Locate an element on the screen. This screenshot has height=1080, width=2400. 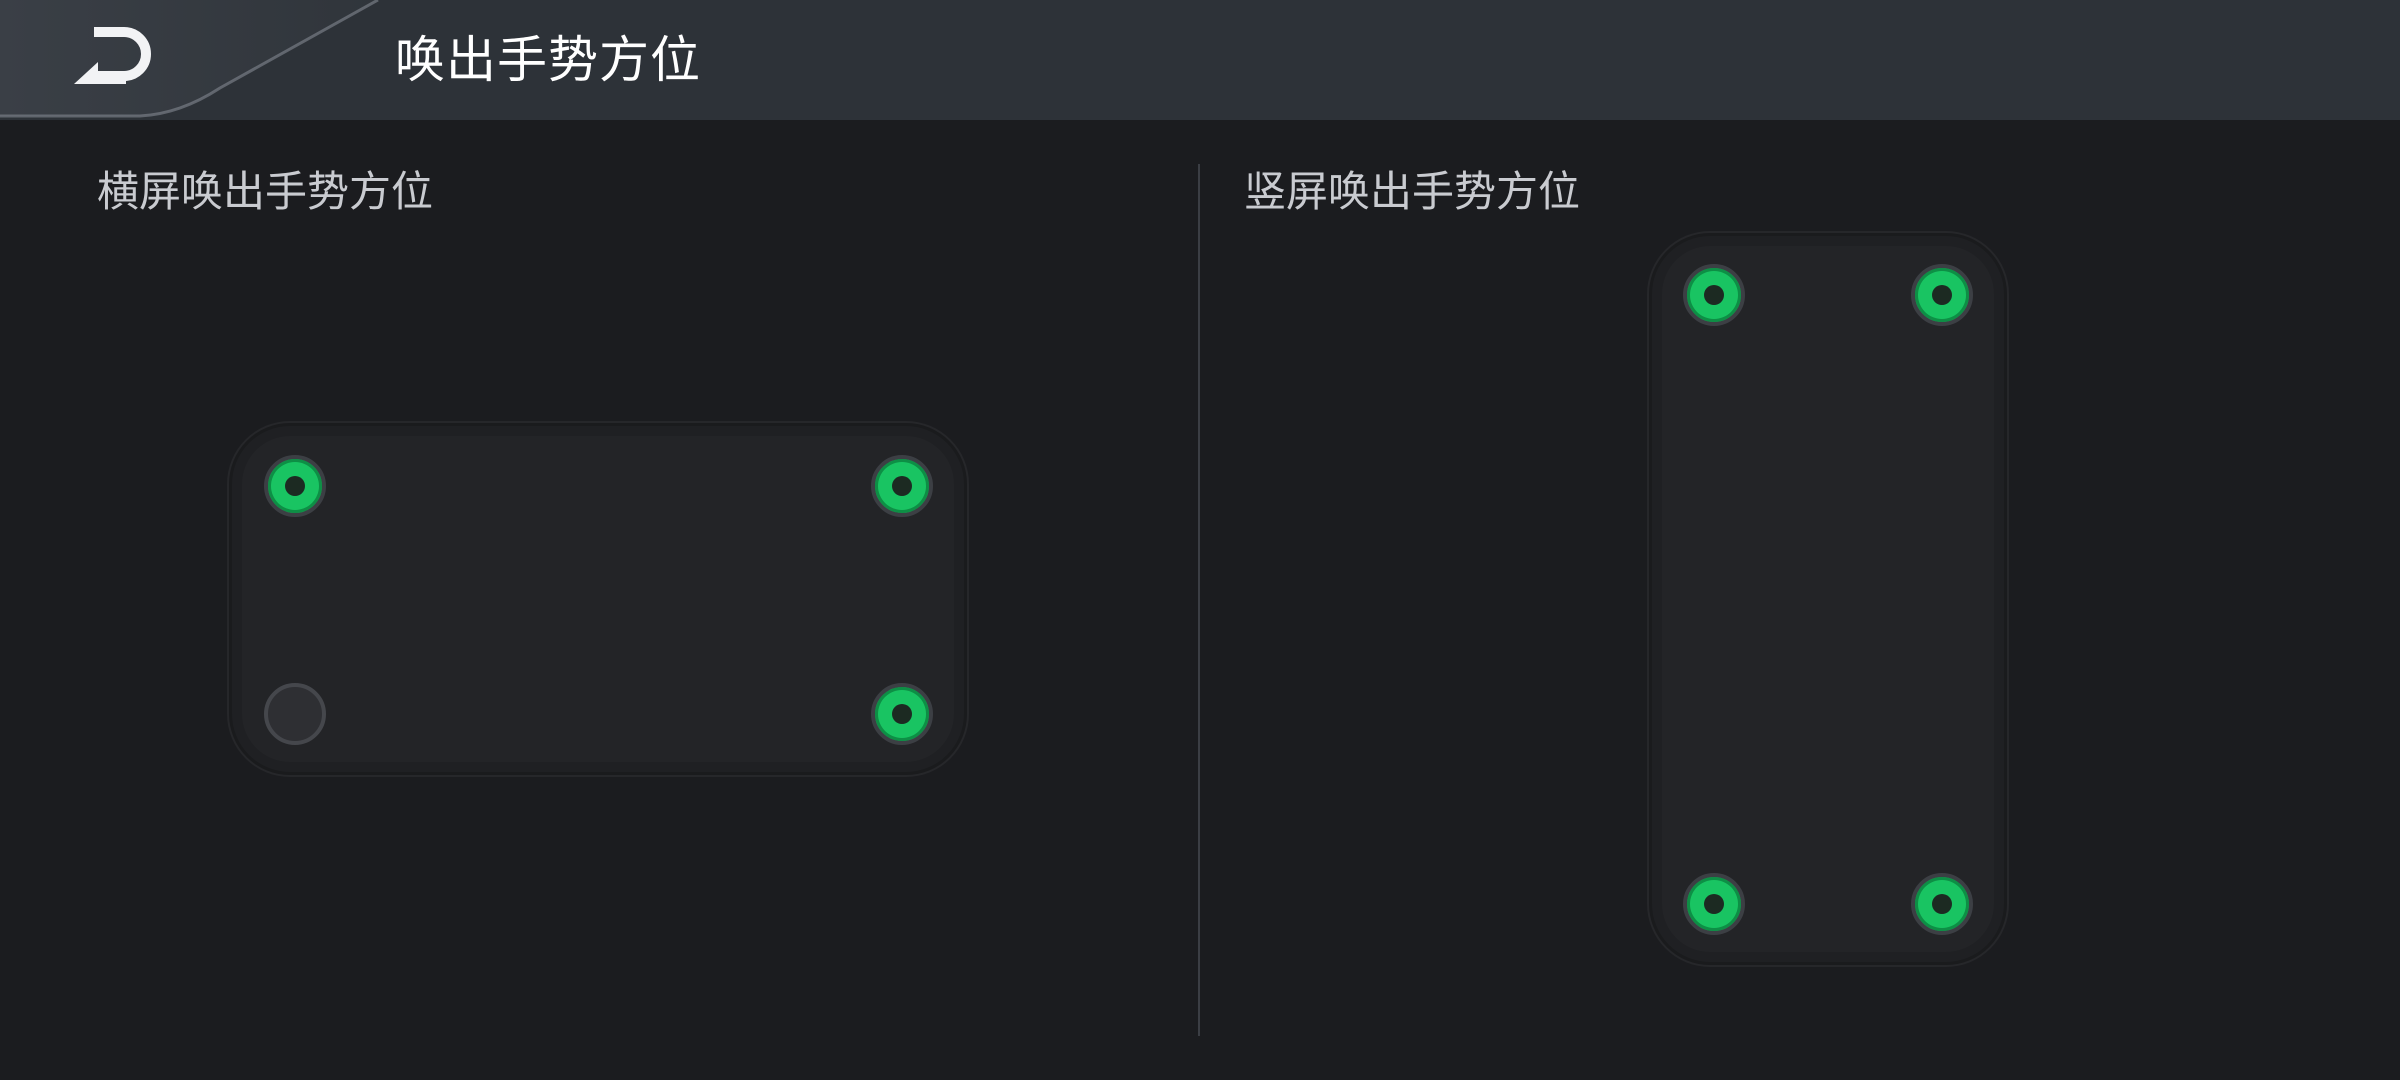
landscape-top-right-toggle is located at coordinates (902, 486).